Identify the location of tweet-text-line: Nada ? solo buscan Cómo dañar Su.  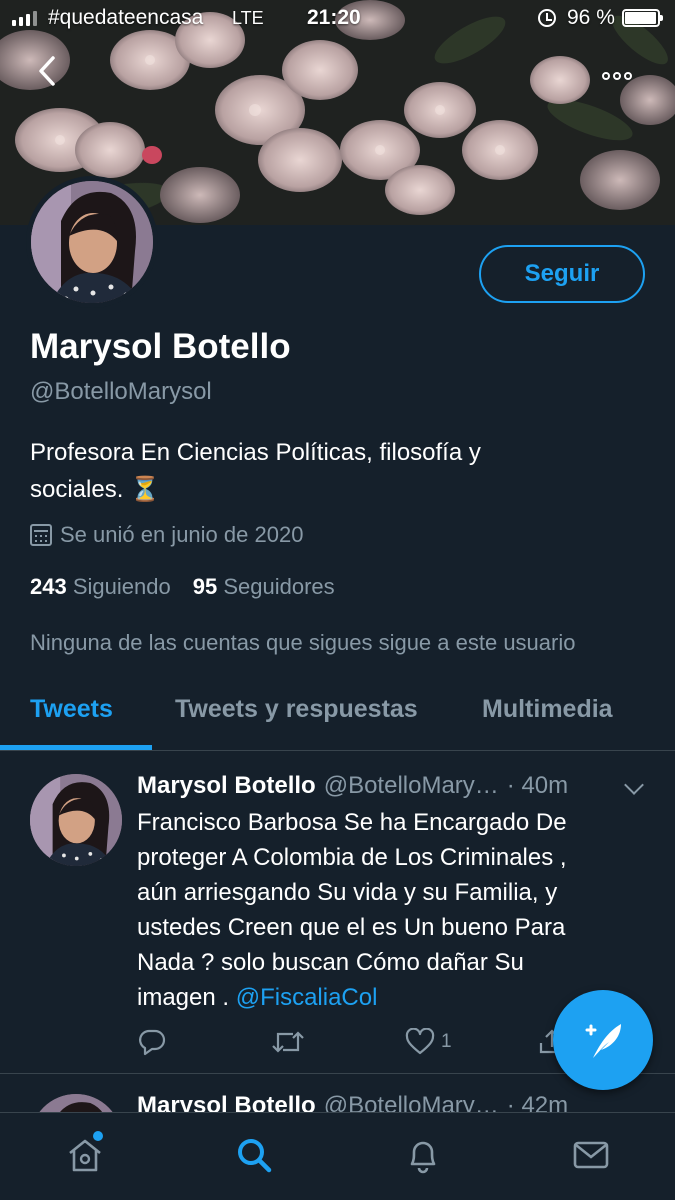
(330, 962).